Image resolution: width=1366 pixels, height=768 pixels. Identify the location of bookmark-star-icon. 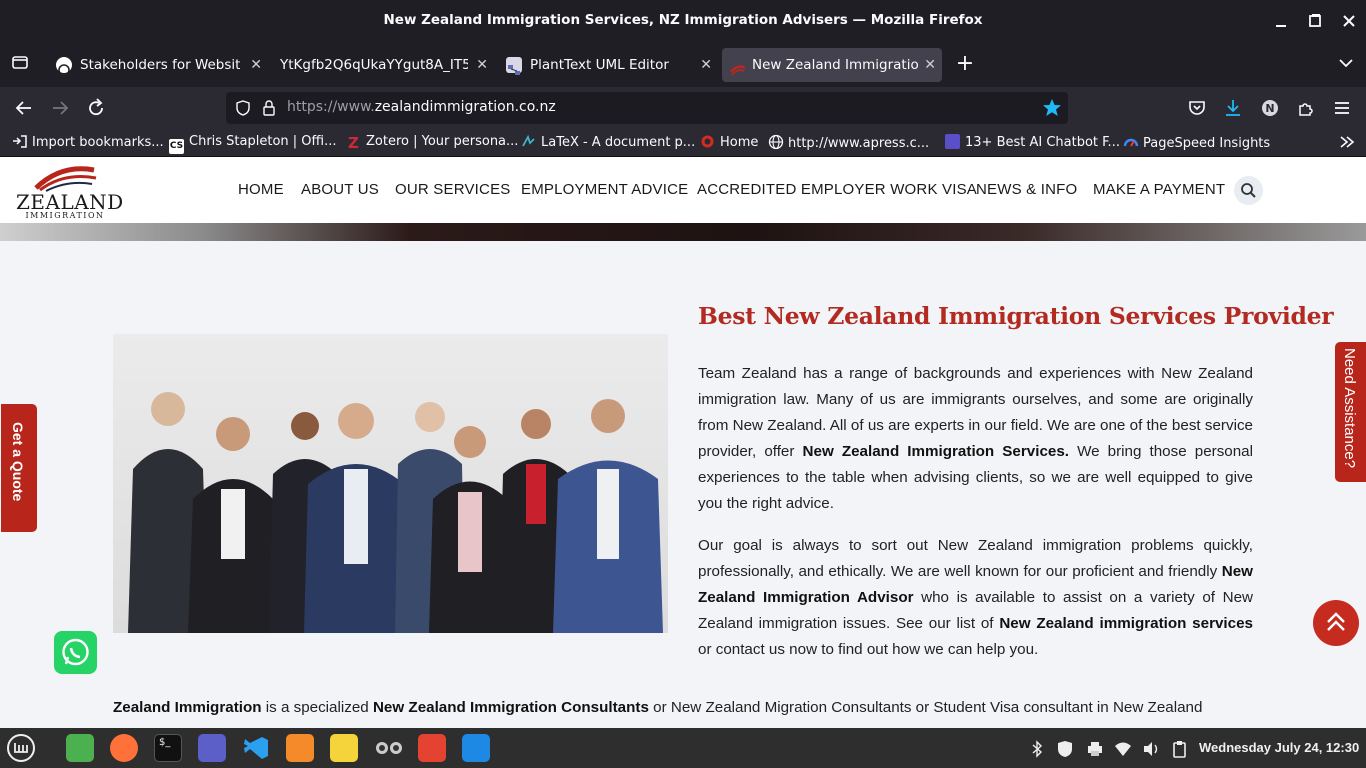
(1052, 110).